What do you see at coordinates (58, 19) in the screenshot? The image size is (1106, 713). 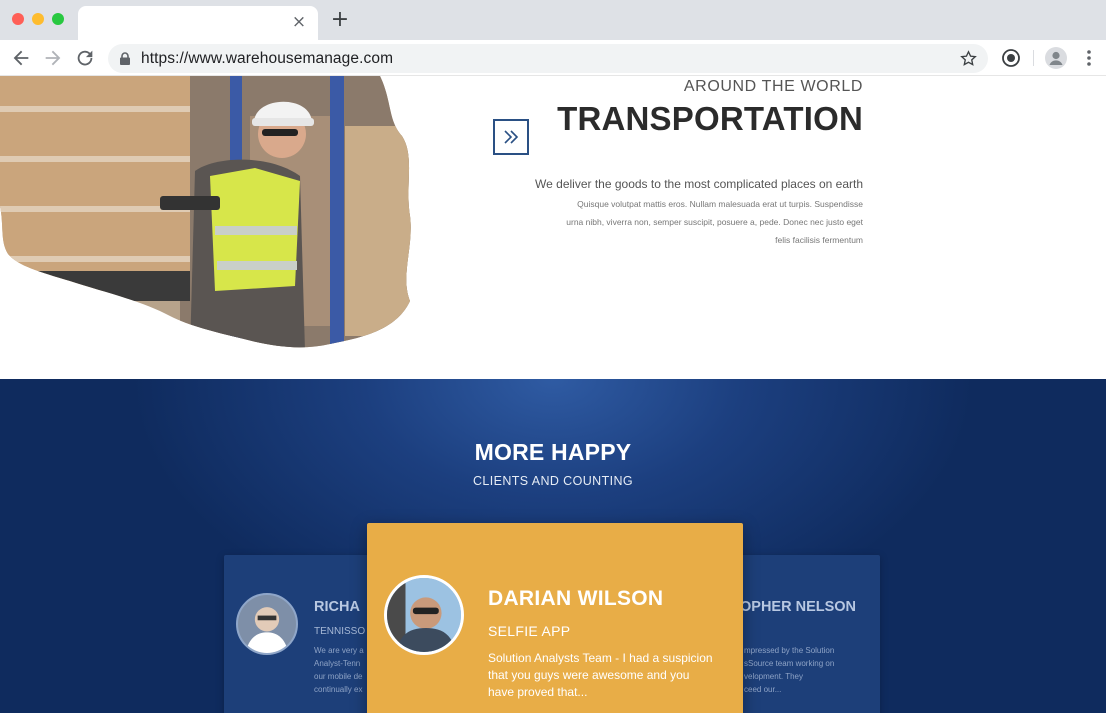 I see `window-maximize-button` at bounding box center [58, 19].